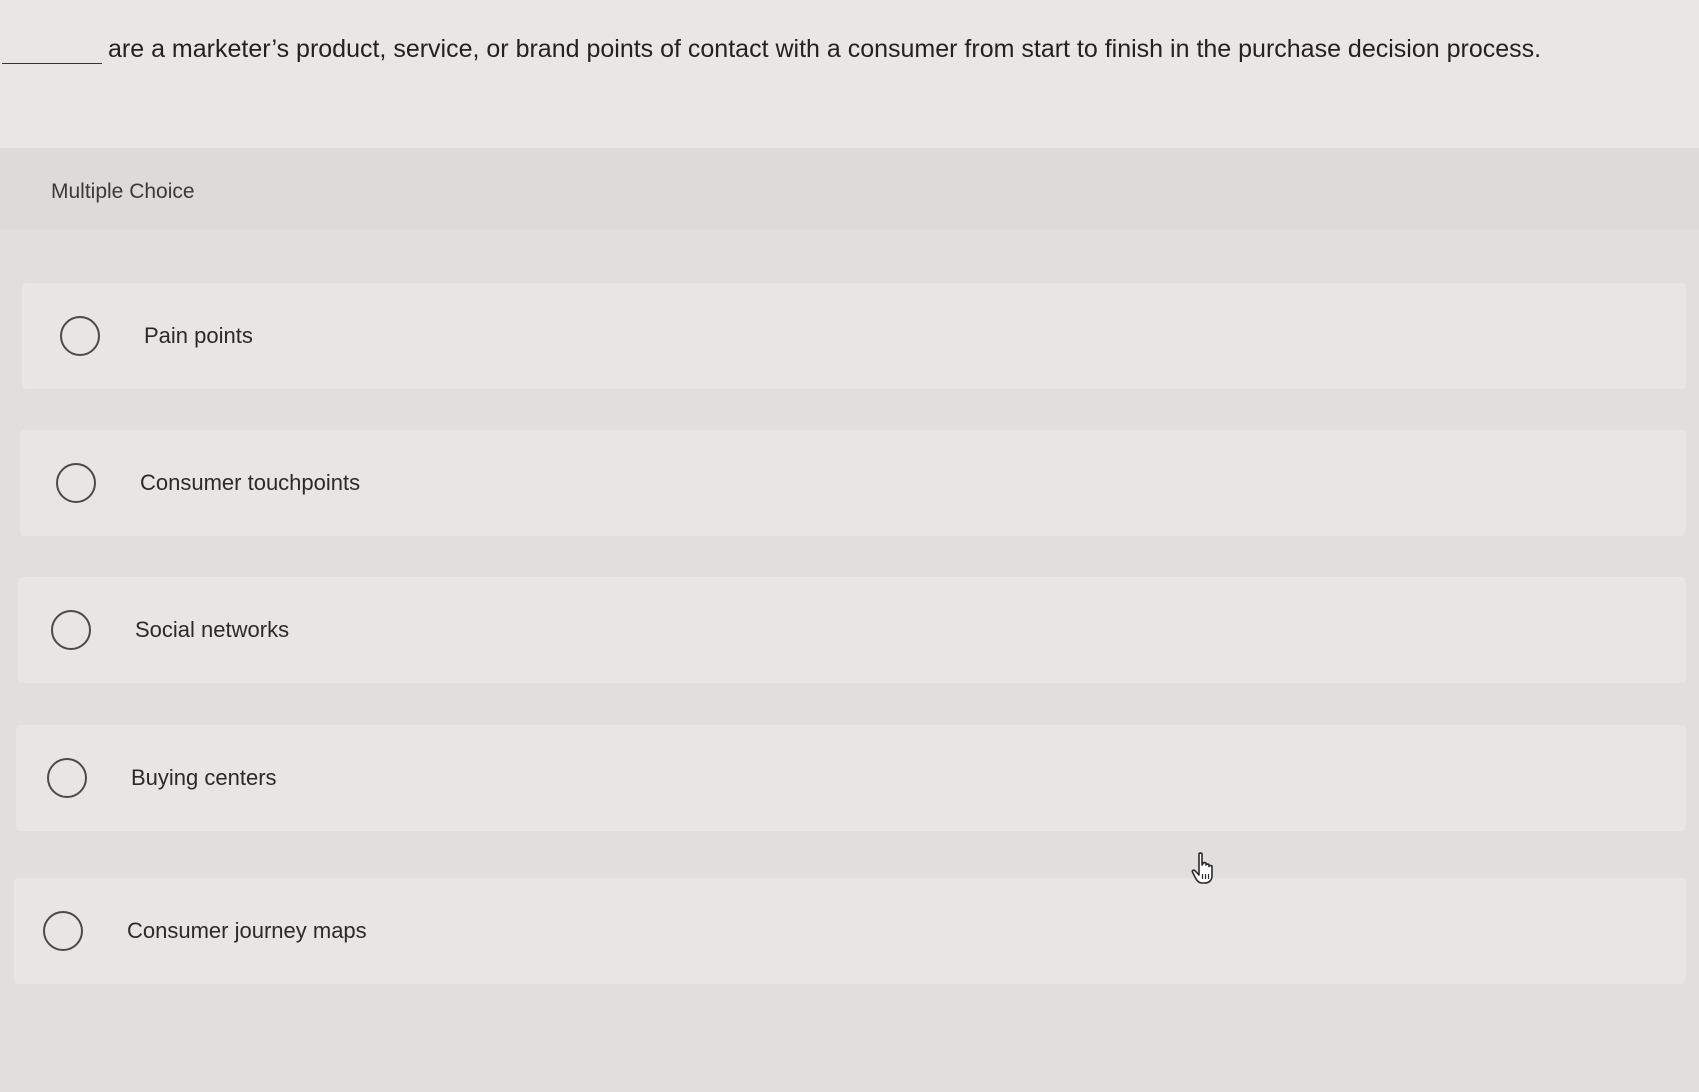  What do you see at coordinates (212, 629) in the screenshot?
I see `option-label: Social networks` at bounding box center [212, 629].